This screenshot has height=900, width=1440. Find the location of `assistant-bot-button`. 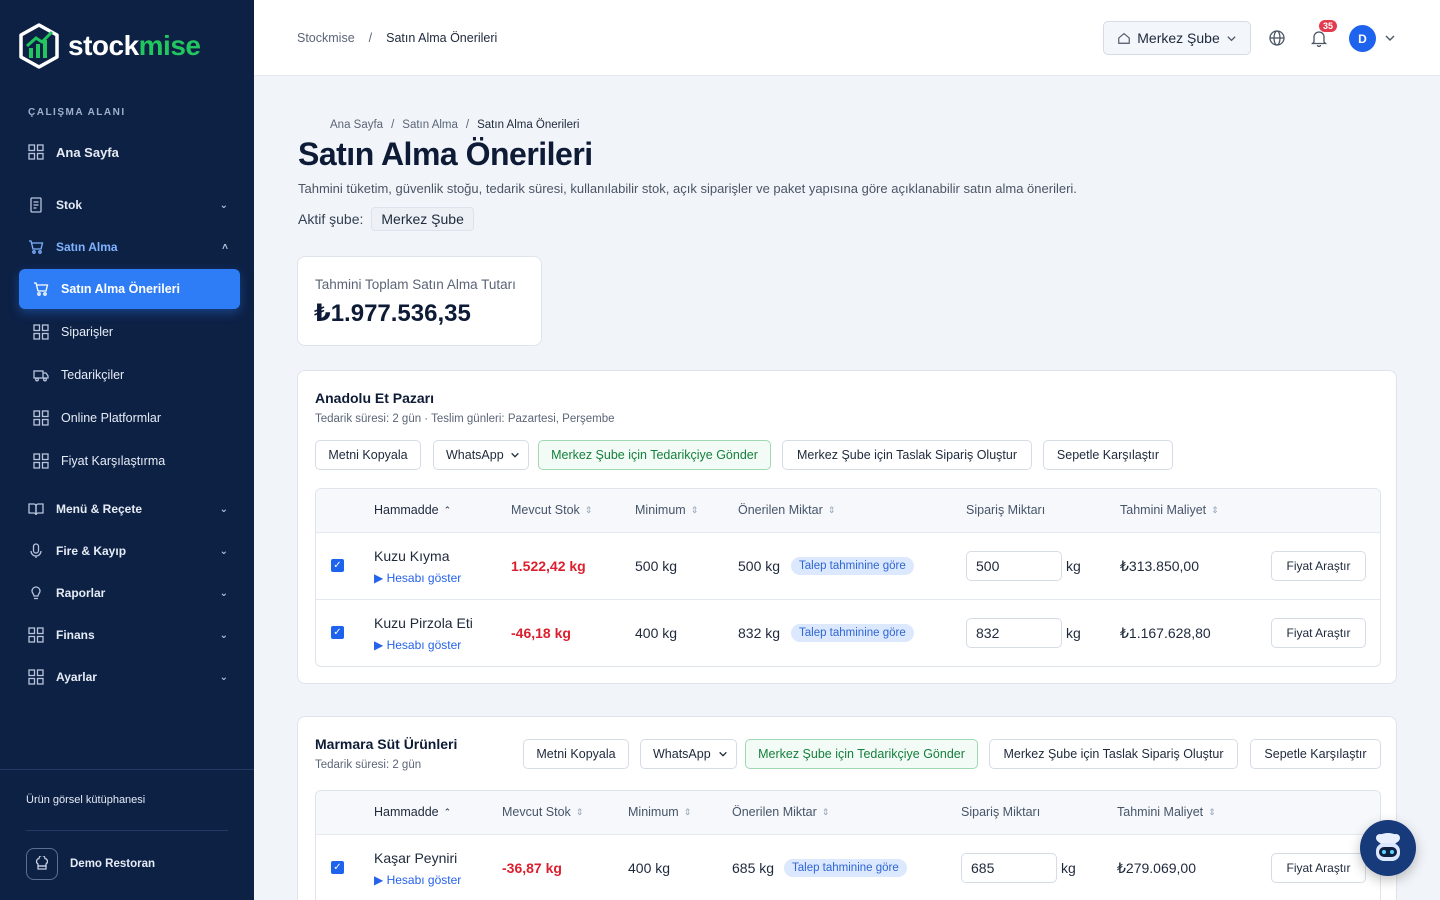

assistant-bot-button is located at coordinates (1388, 848).